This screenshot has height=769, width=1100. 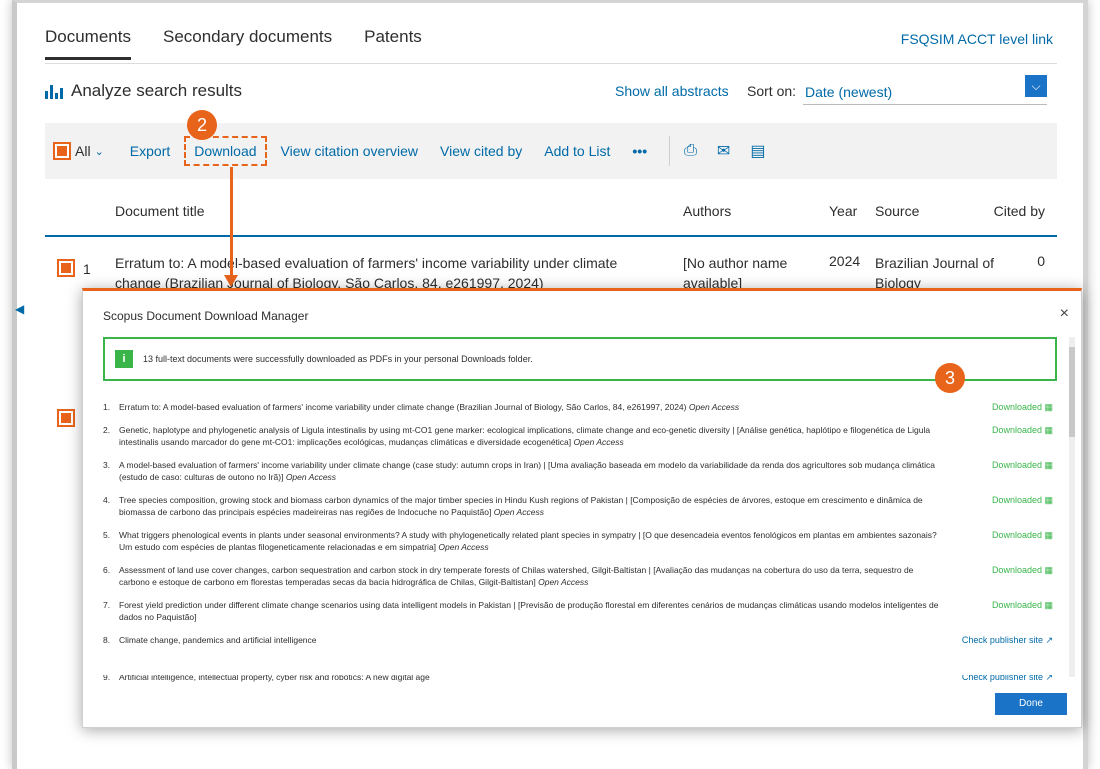 What do you see at coordinates (231, 222) in the screenshot?
I see `callout-arrow-line` at bounding box center [231, 222].